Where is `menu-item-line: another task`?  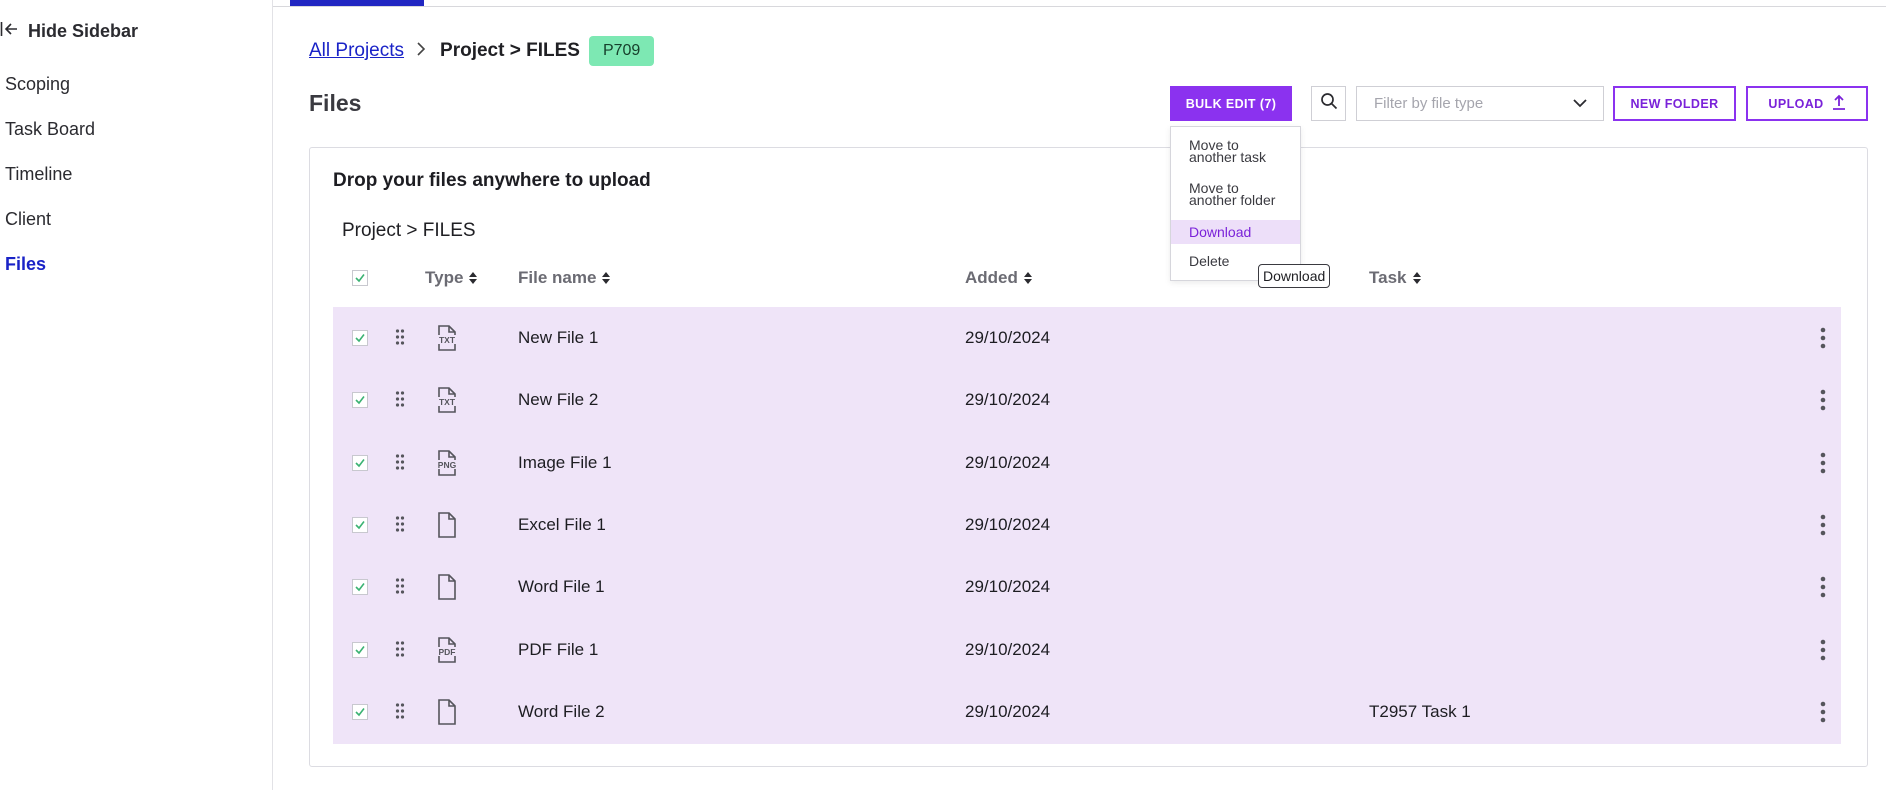 menu-item-line: another task is located at coordinates (1228, 157).